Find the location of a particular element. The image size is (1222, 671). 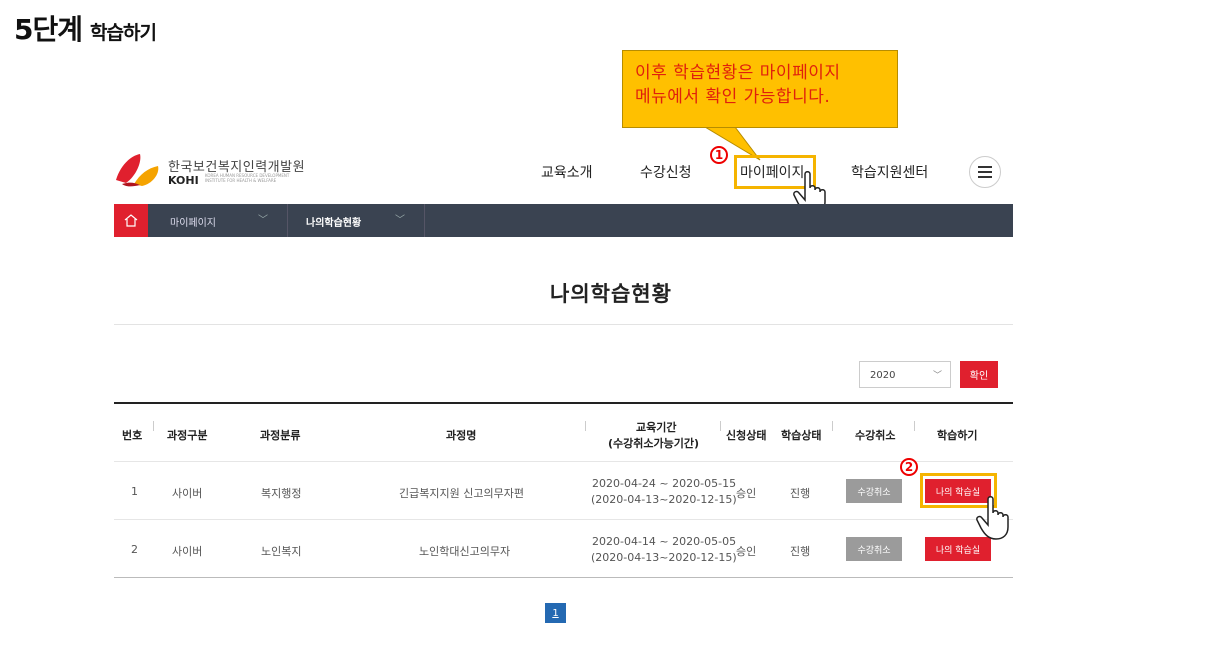

nav-item-learning-support: 학습지원센터 is located at coordinates (889, 172).